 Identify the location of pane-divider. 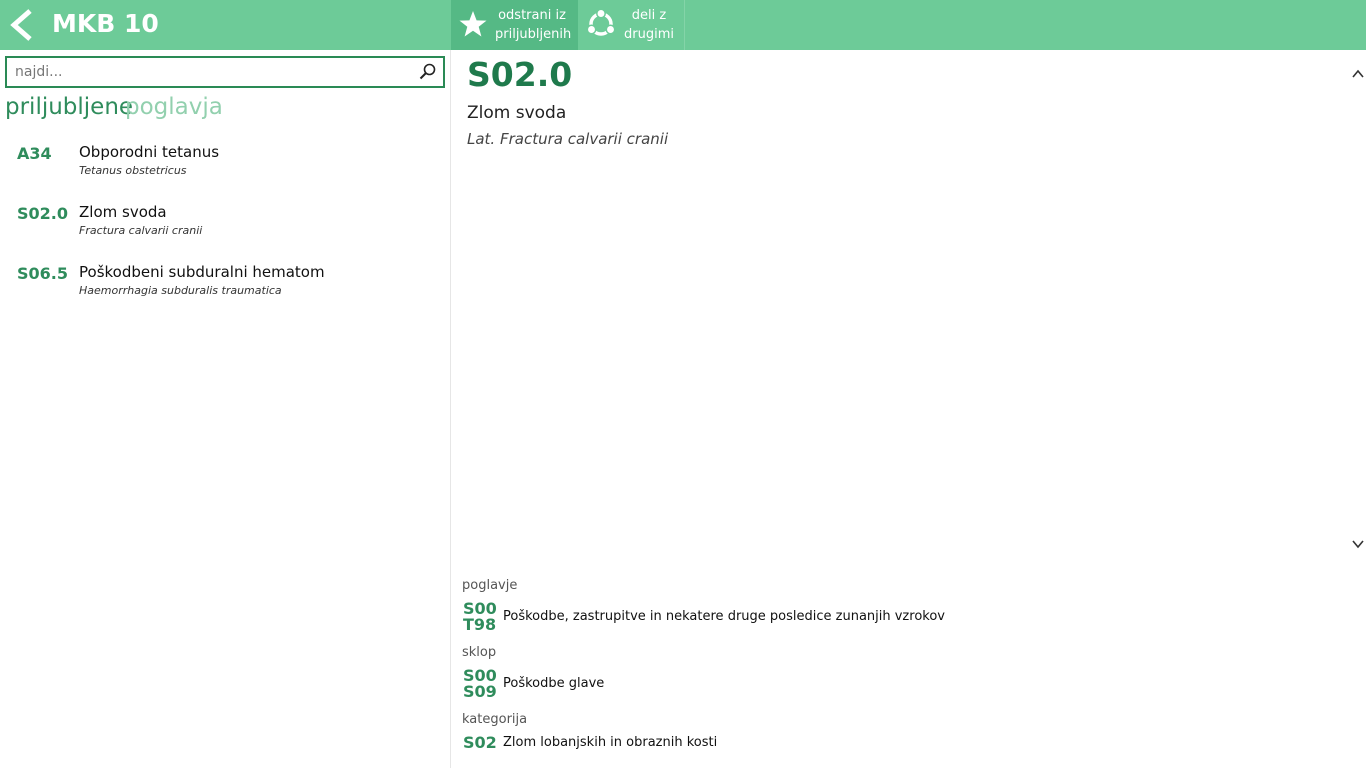
(450, 409).